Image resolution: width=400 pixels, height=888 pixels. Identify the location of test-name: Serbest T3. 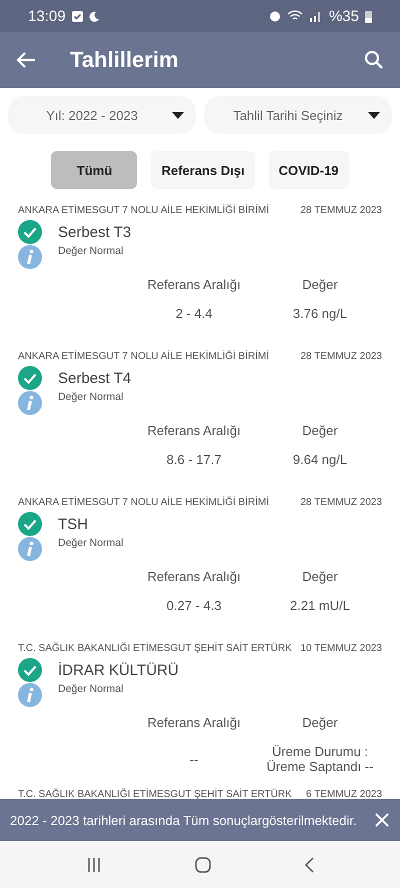
(95, 232).